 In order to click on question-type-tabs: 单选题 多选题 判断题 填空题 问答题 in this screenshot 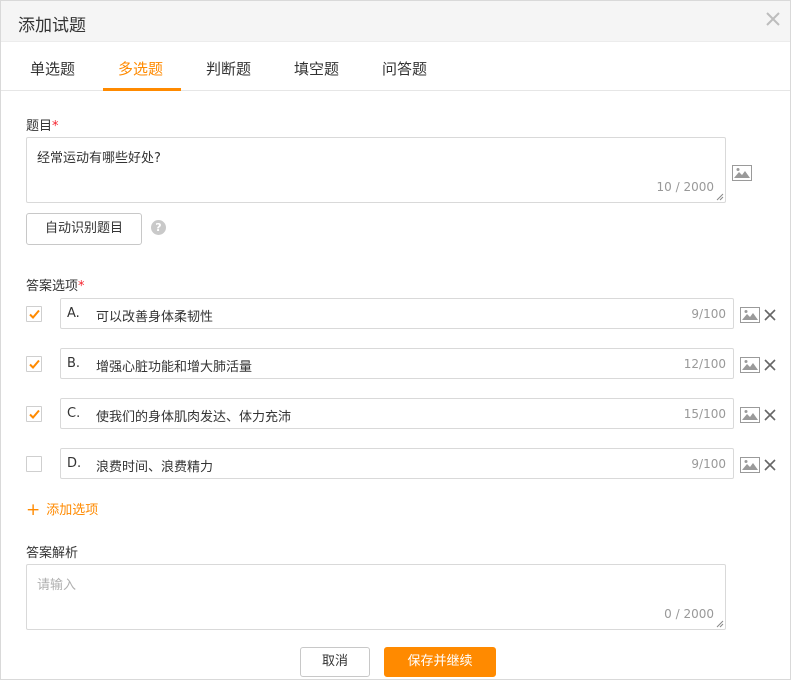, I will do `click(395, 66)`.